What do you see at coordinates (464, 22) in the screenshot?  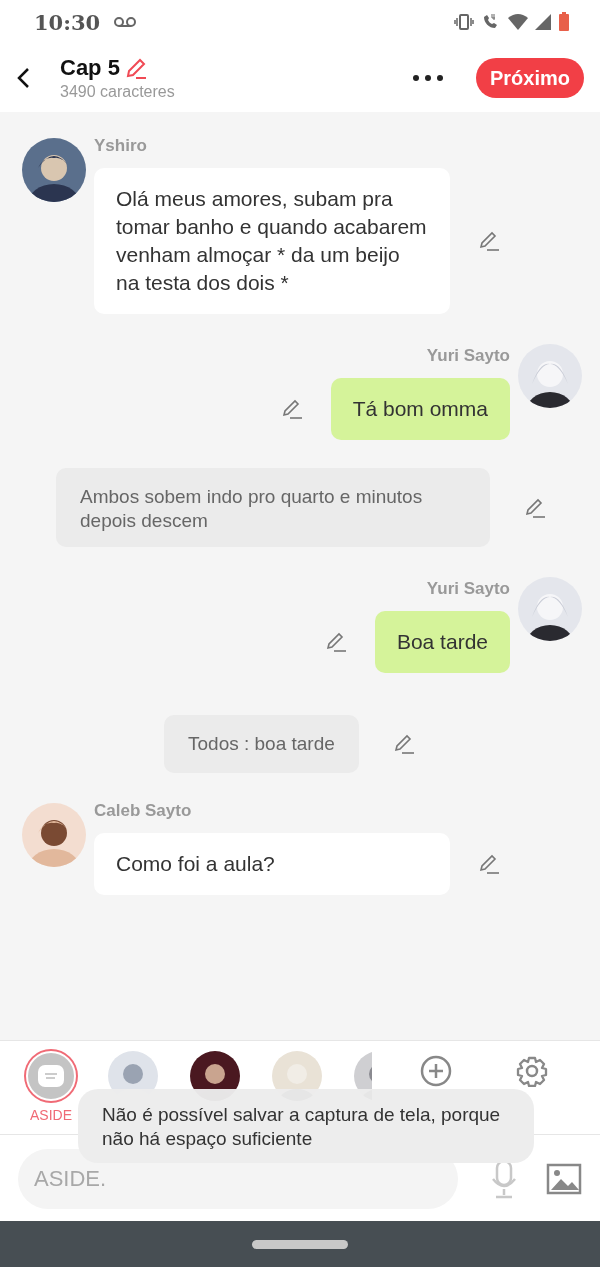 I see `vibrate-icon` at bounding box center [464, 22].